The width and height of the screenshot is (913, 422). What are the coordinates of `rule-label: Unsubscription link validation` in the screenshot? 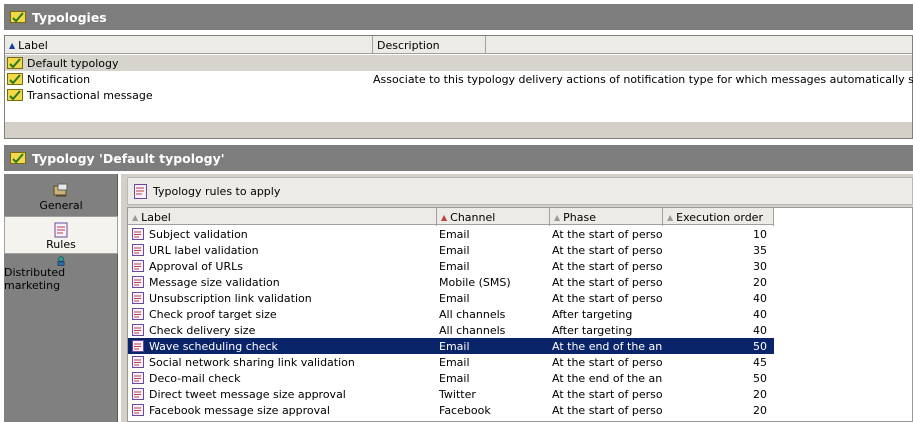 It's located at (230, 298).